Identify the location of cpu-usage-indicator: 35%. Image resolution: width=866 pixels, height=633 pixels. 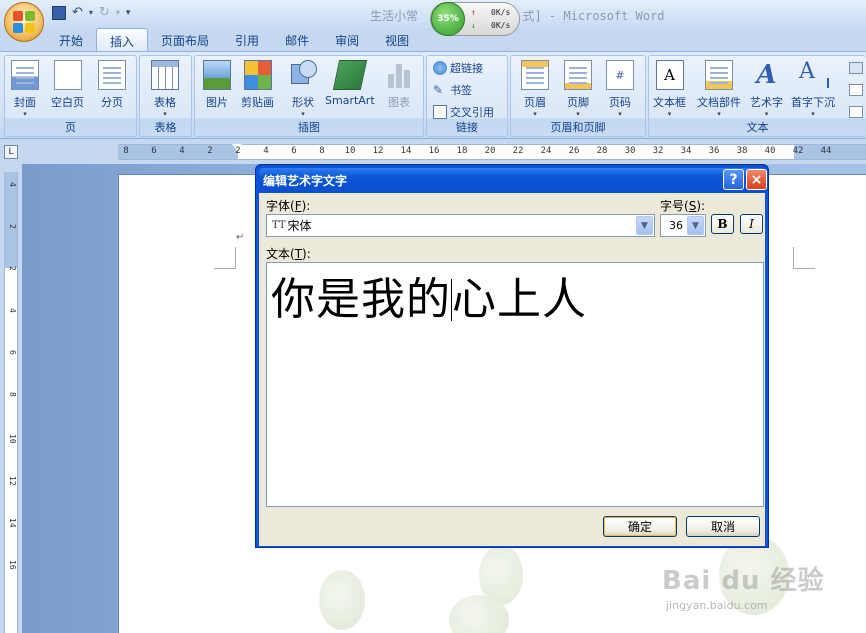
(448, 19).